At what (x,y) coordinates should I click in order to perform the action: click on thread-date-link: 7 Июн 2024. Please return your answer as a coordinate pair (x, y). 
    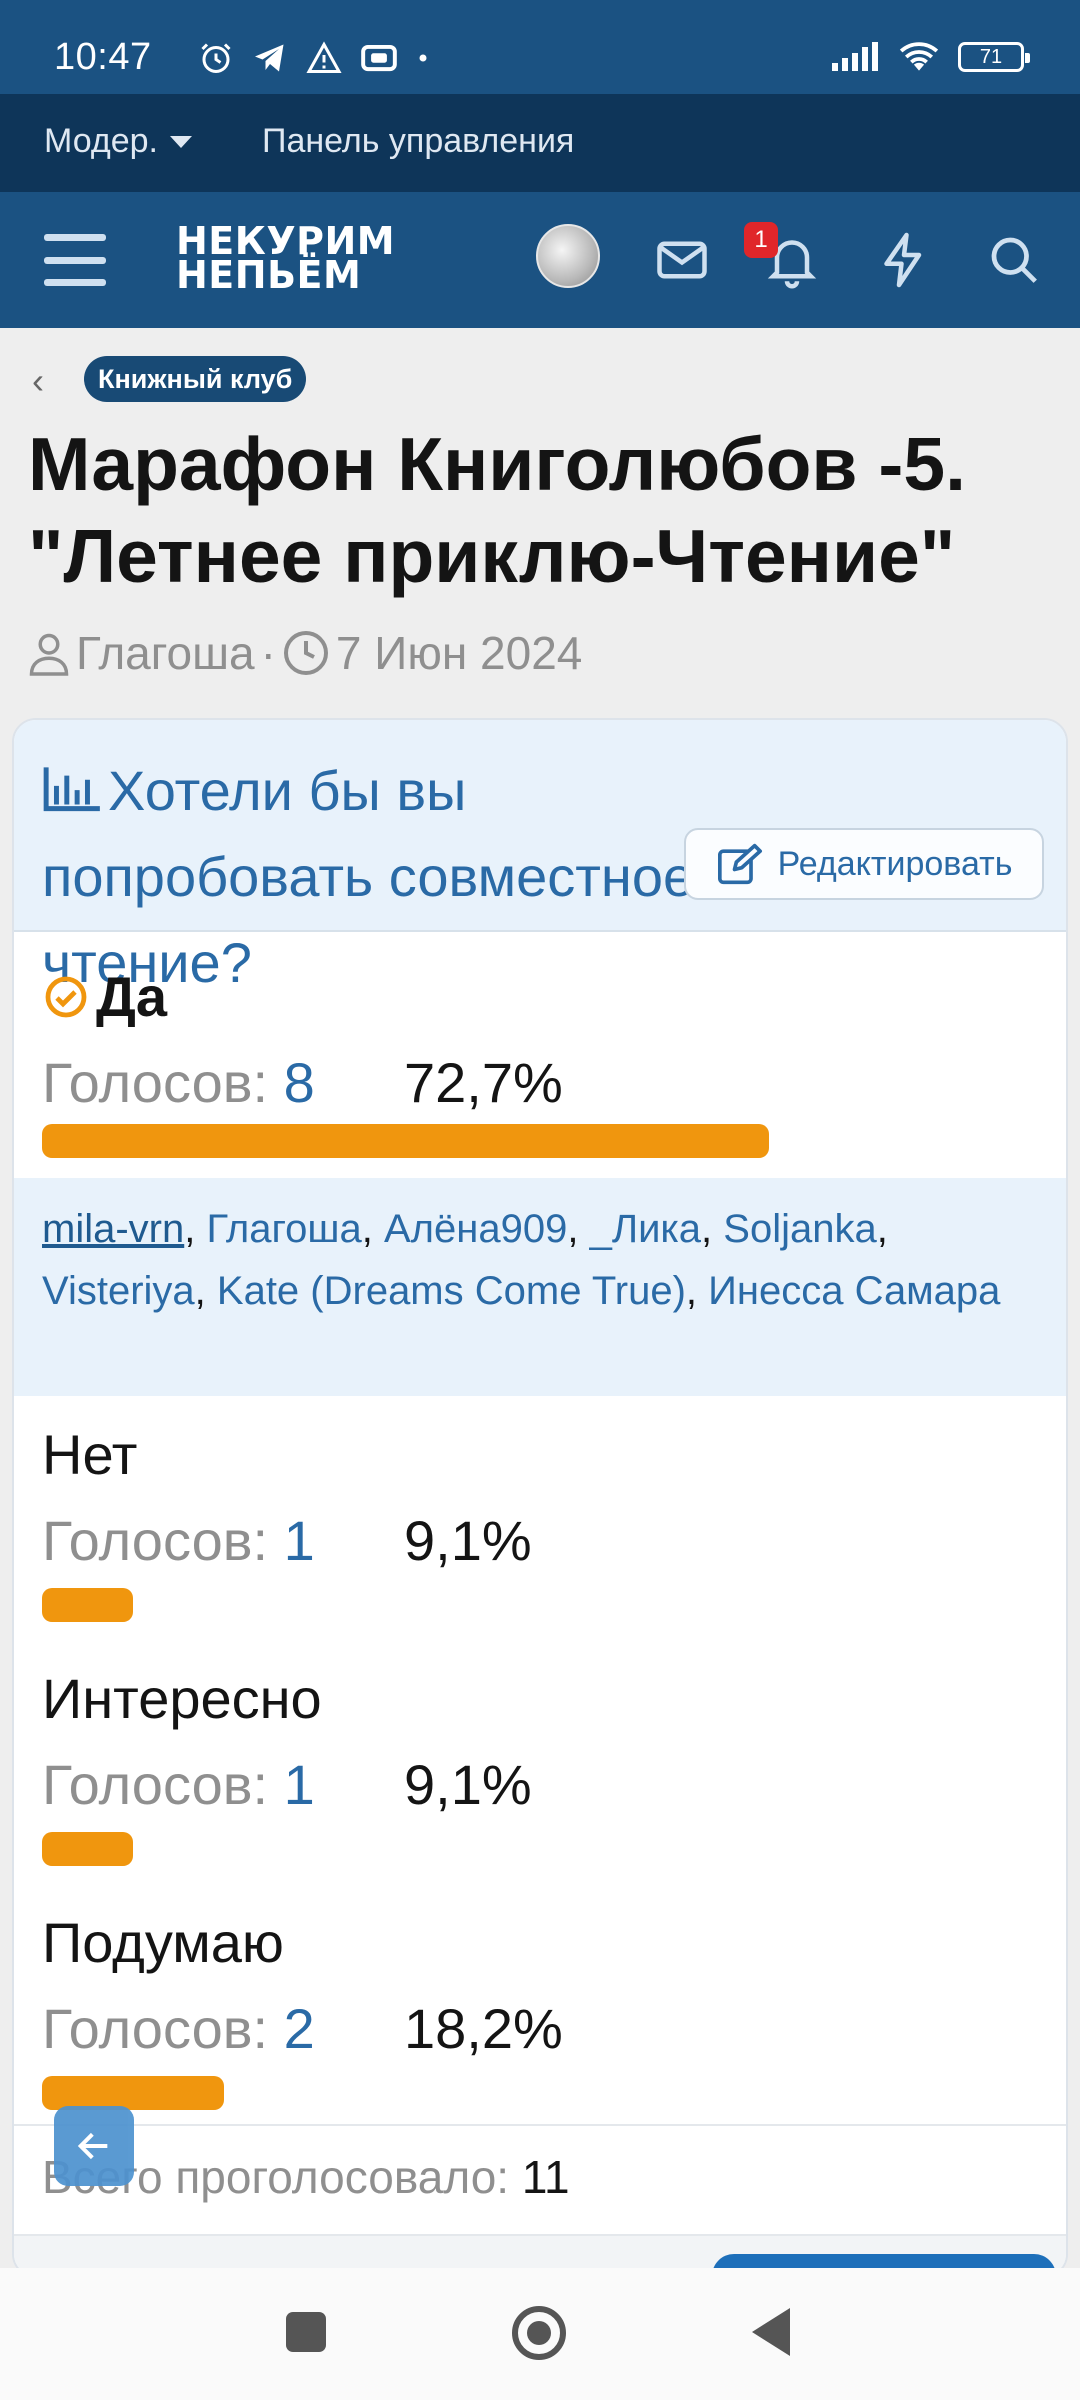
    Looking at the image, I should click on (459, 653).